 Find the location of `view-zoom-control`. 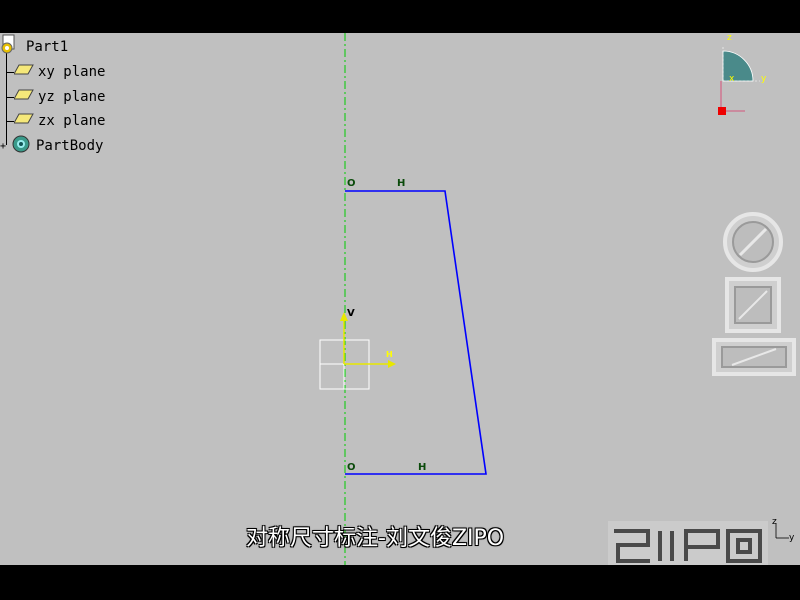

view-zoom-control is located at coordinates (754, 359).